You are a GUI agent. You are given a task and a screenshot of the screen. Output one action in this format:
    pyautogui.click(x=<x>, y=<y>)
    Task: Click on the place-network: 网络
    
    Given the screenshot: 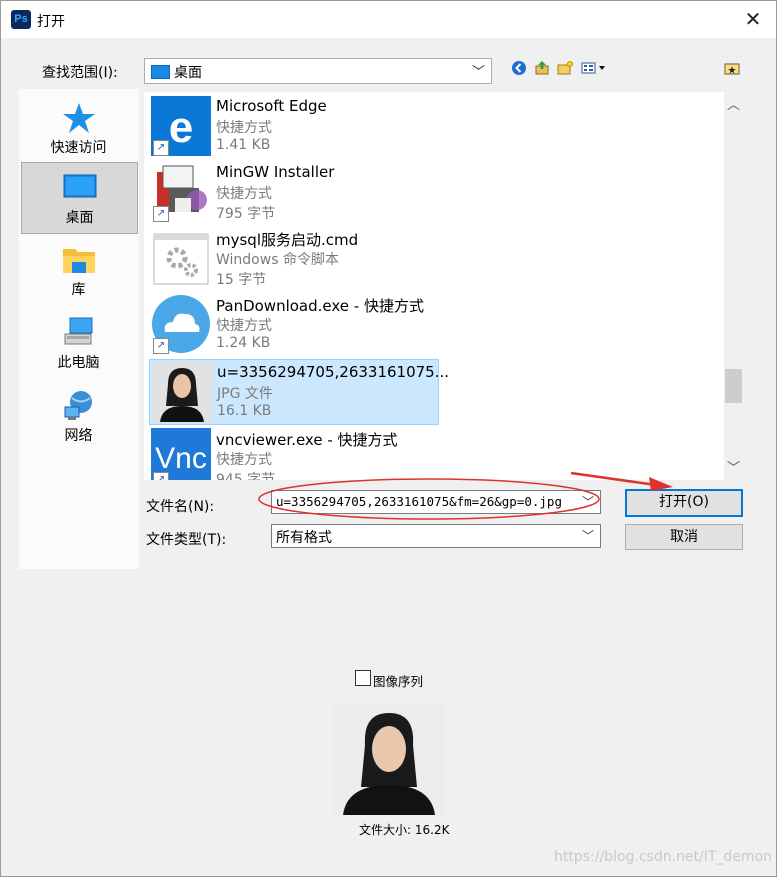 What is the action you would take?
    pyautogui.click(x=78, y=416)
    